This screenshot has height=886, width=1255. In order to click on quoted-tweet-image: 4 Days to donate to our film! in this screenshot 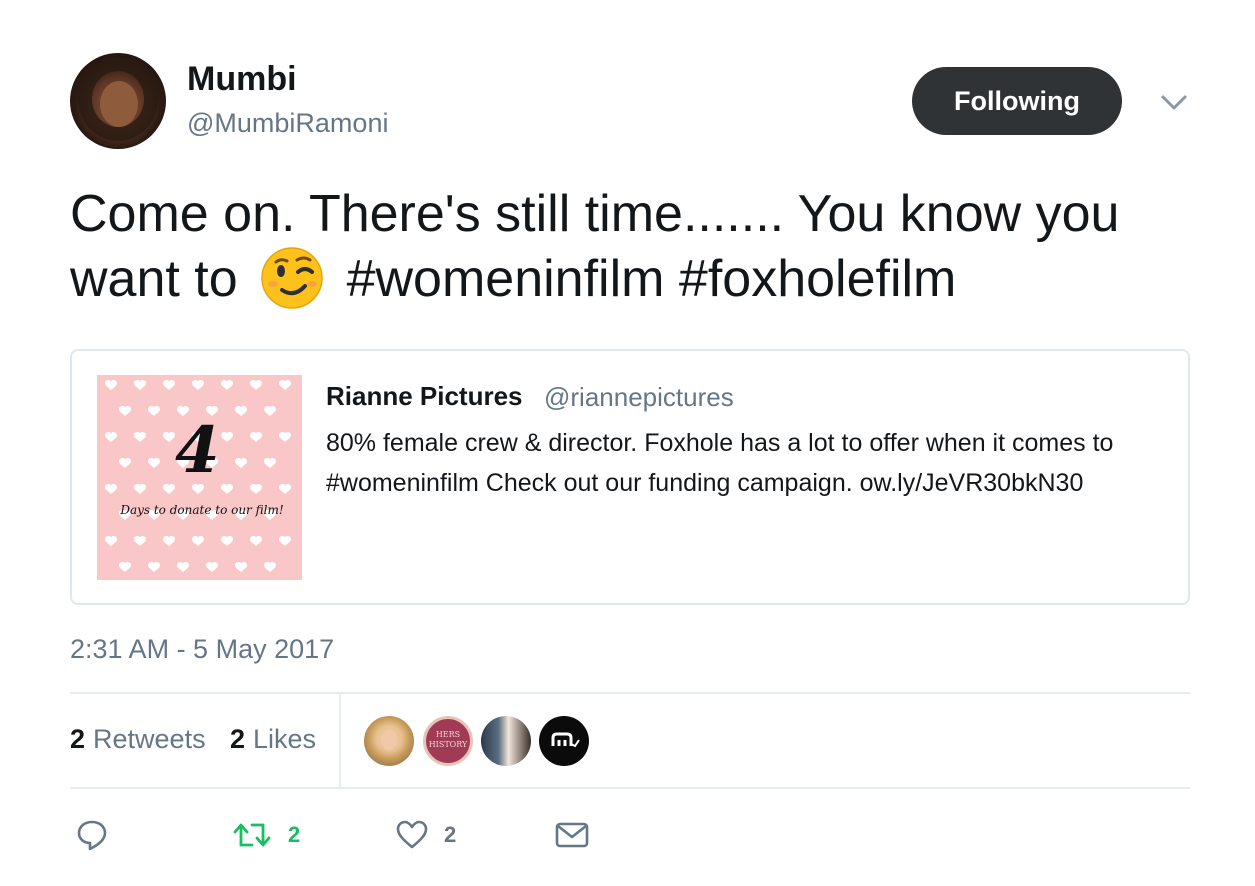, I will do `click(199, 477)`.